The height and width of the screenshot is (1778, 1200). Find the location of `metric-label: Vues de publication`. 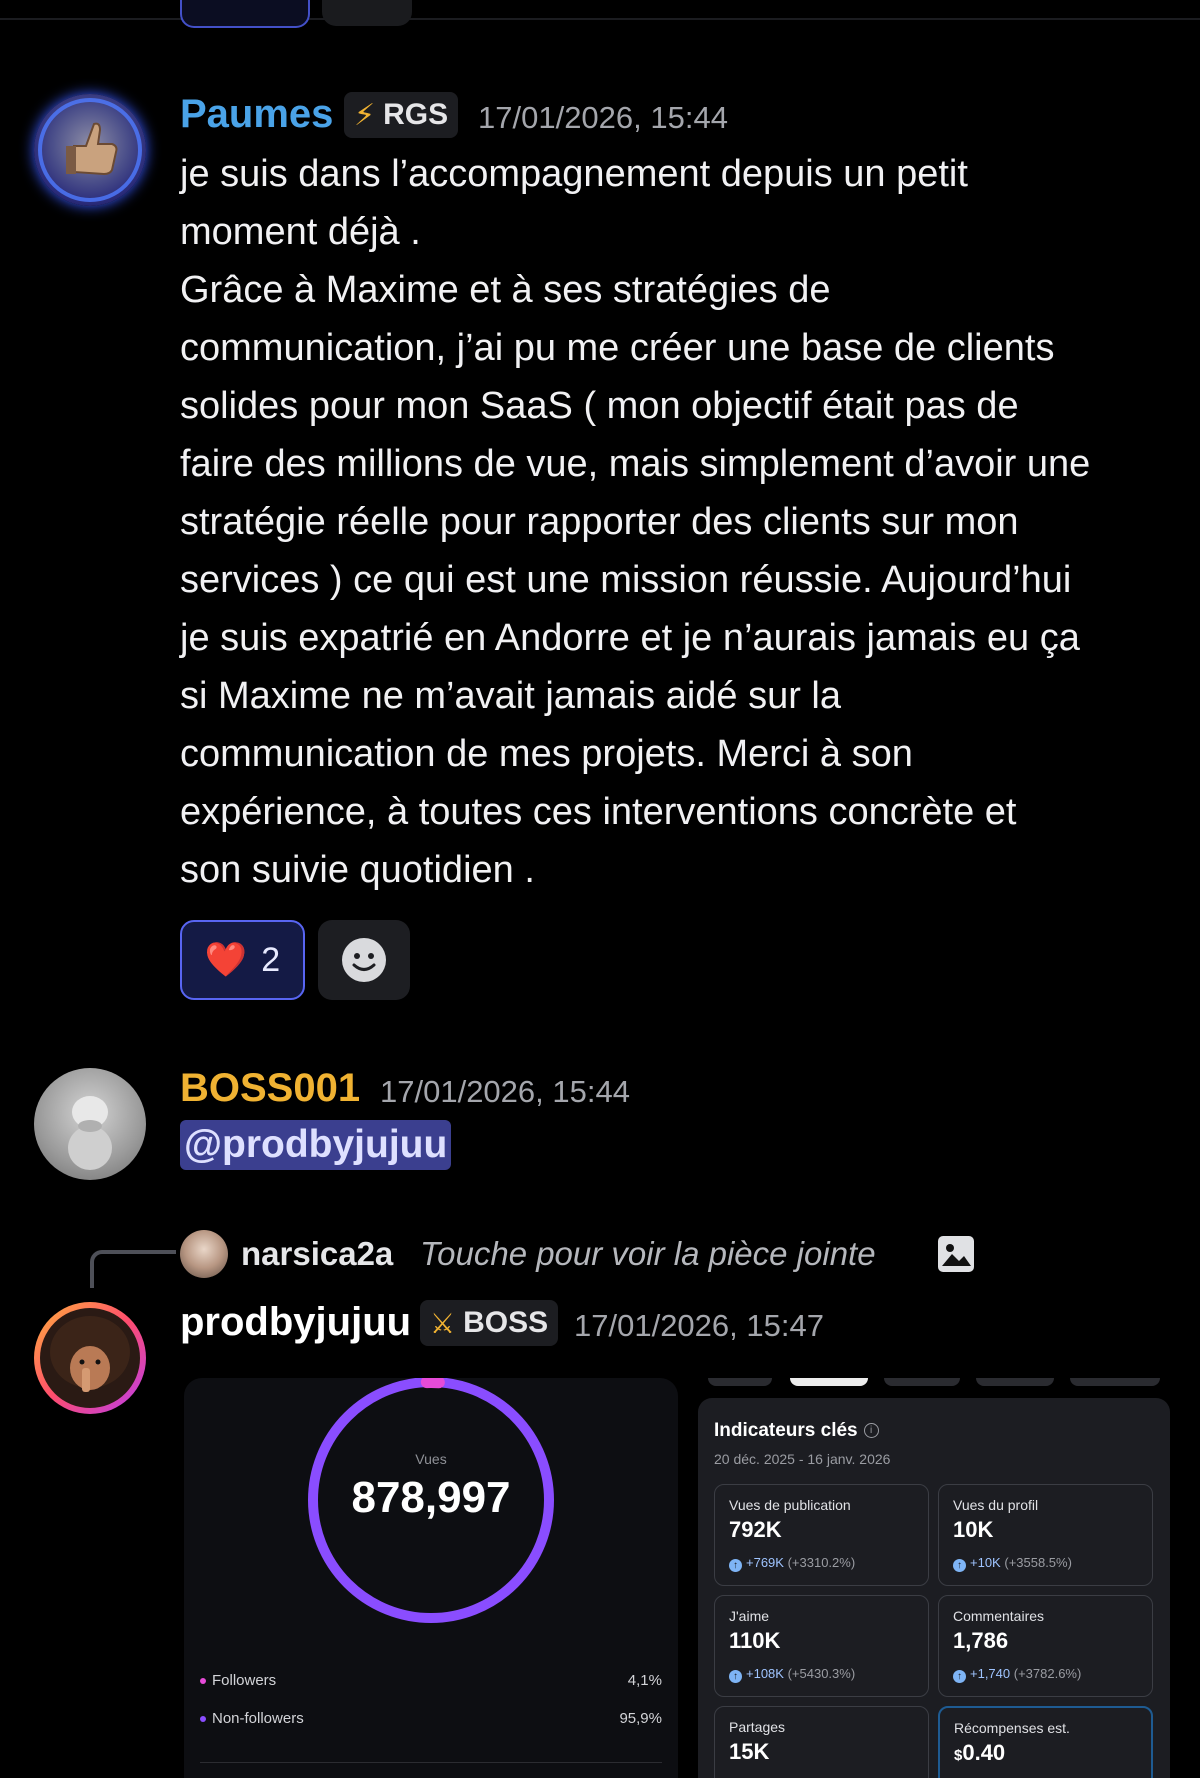

metric-label: Vues de publication is located at coordinates (790, 1505).